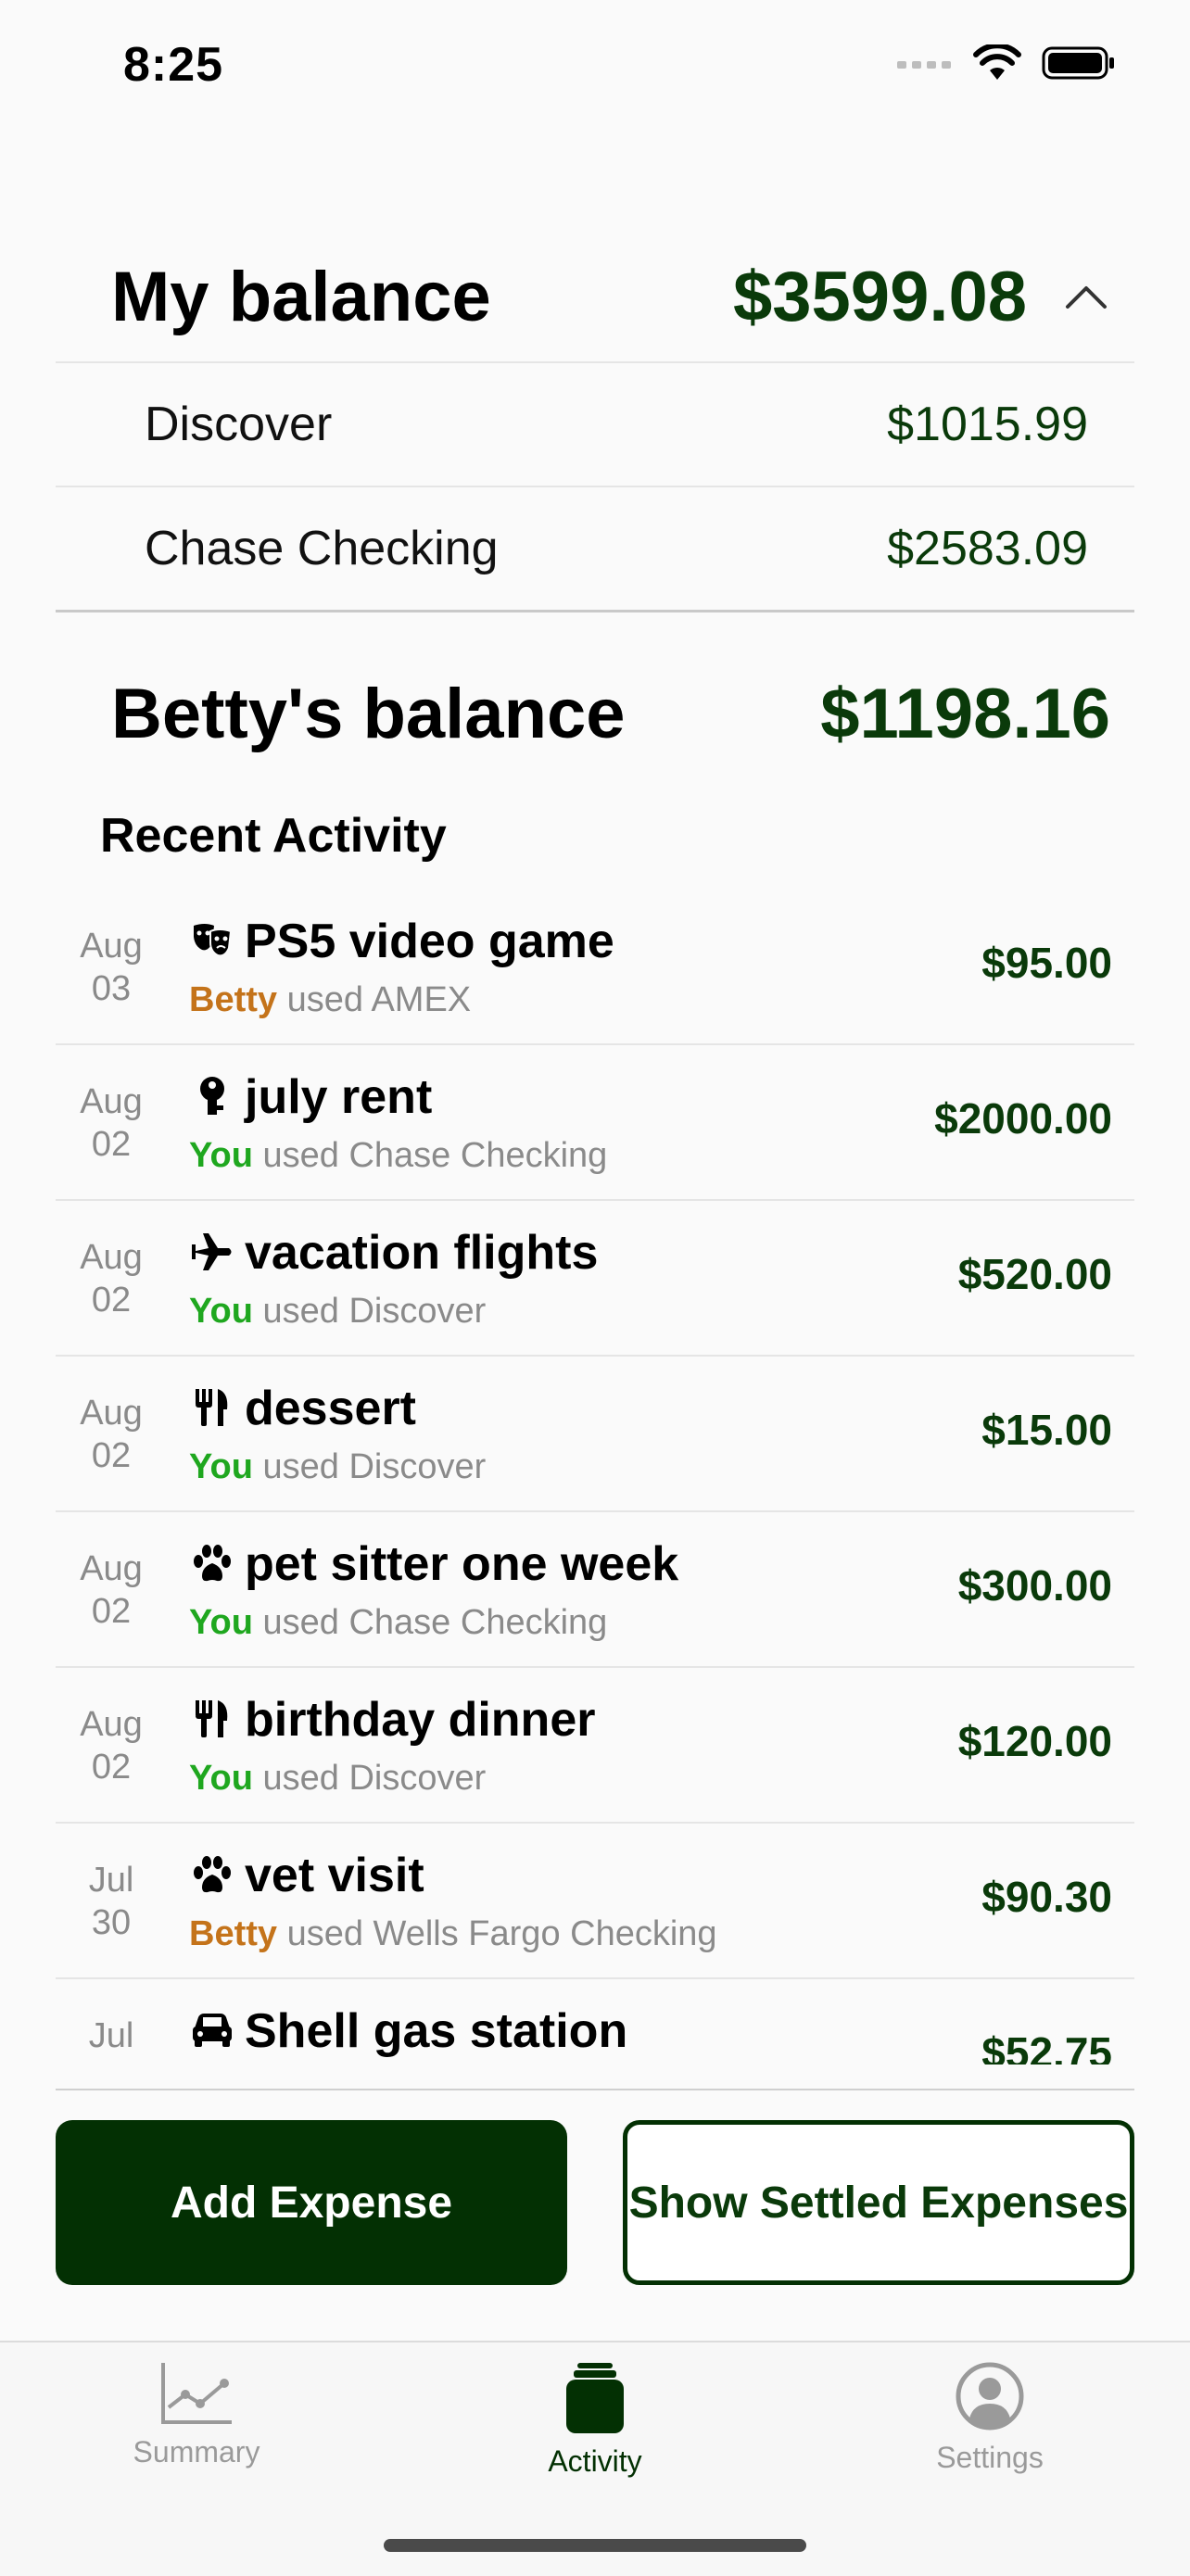 The image size is (1190, 2576). I want to click on activity-subtitle: Betty used AMEX, so click(330, 1000).